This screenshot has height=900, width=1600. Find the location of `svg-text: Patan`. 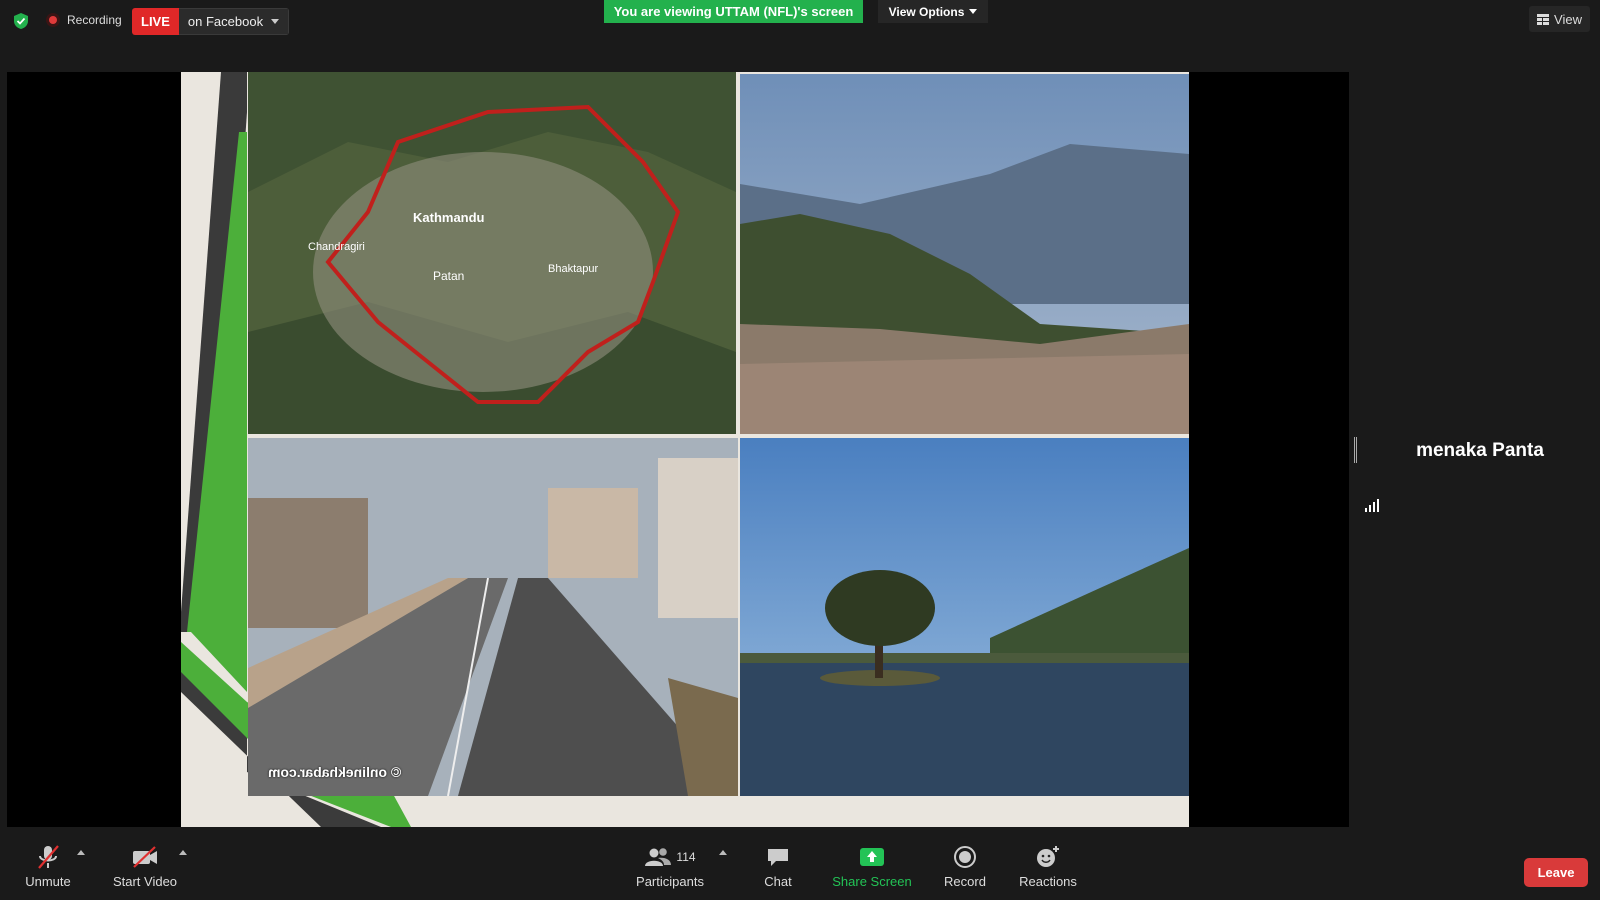

svg-text: Patan is located at coordinates (448, 276).